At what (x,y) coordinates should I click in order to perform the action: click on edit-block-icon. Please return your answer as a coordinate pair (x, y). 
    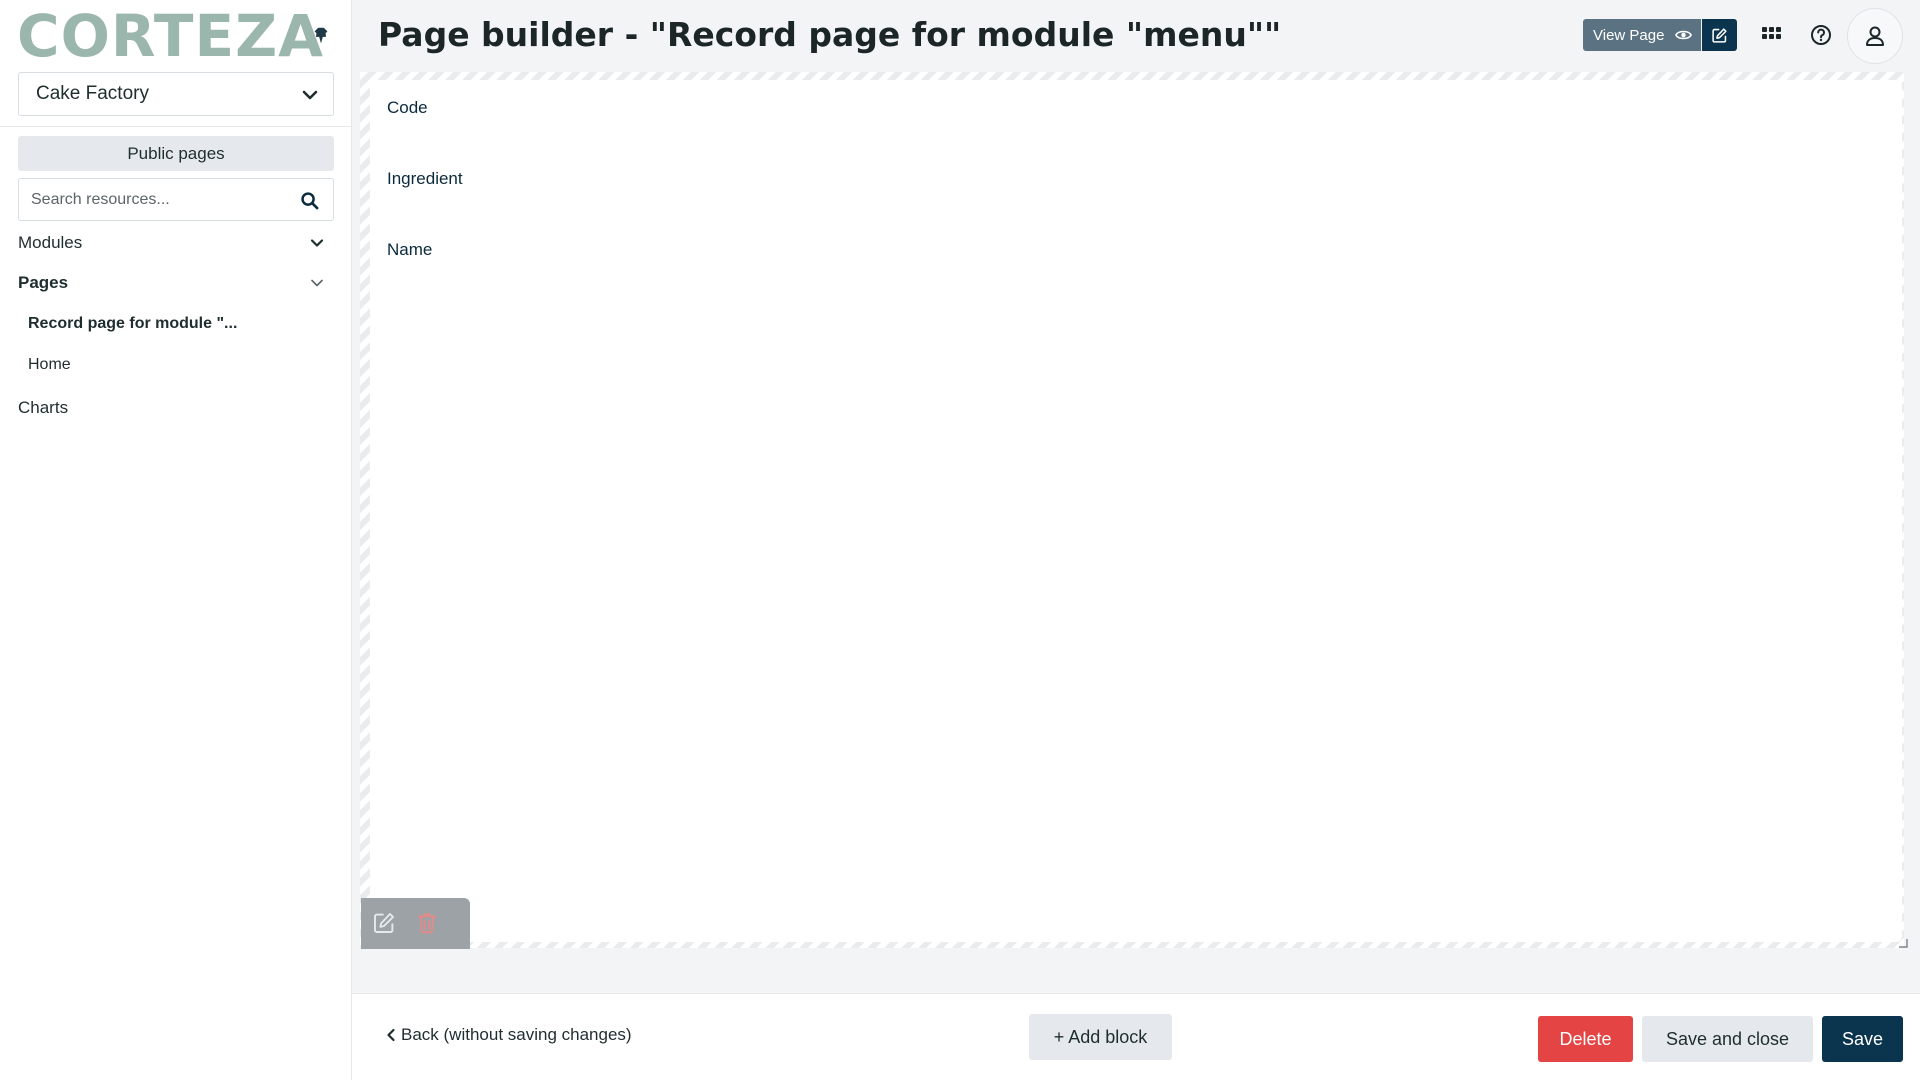
    Looking at the image, I should click on (384, 923).